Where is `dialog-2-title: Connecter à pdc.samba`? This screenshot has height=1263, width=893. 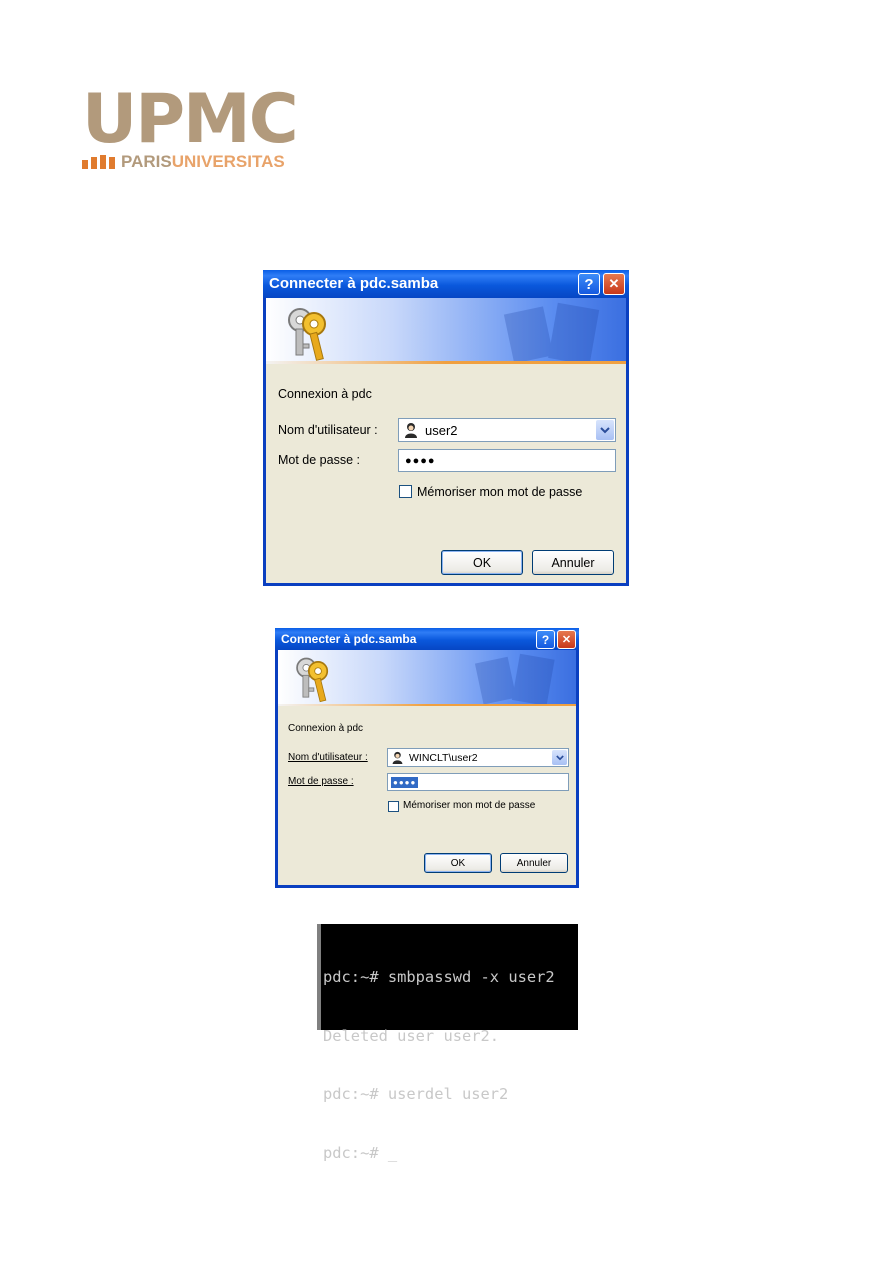 dialog-2-title: Connecter à pdc.samba is located at coordinates (349, 639).